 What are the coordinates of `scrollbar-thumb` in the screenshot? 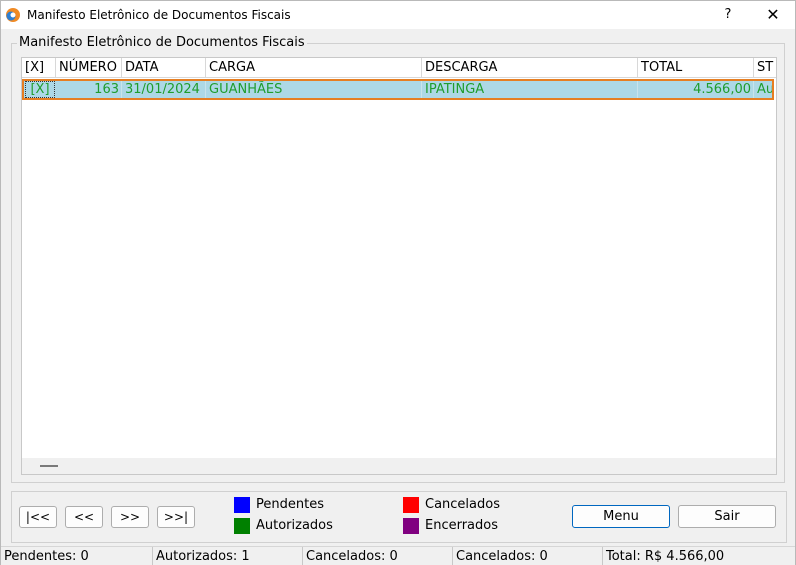 It's located at (49, 466).